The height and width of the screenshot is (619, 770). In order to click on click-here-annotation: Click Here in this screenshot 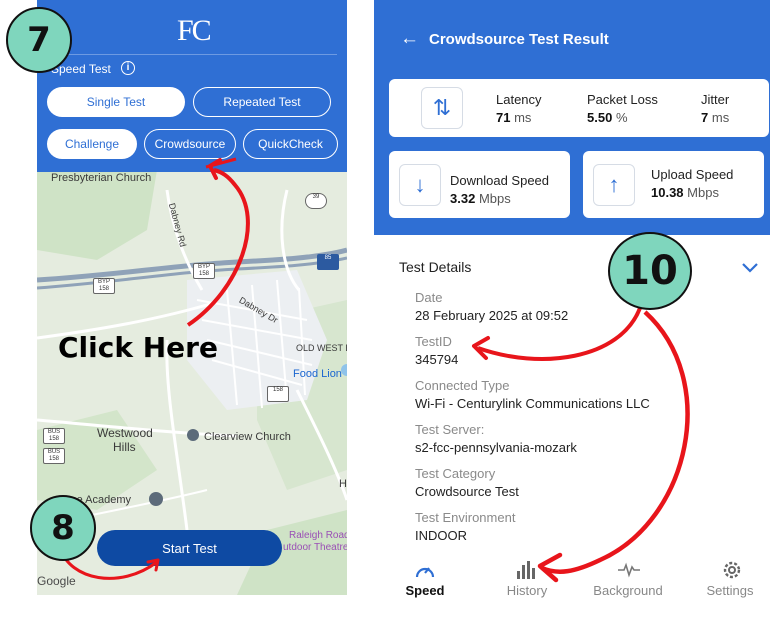, I will do `click(138, 347)`.